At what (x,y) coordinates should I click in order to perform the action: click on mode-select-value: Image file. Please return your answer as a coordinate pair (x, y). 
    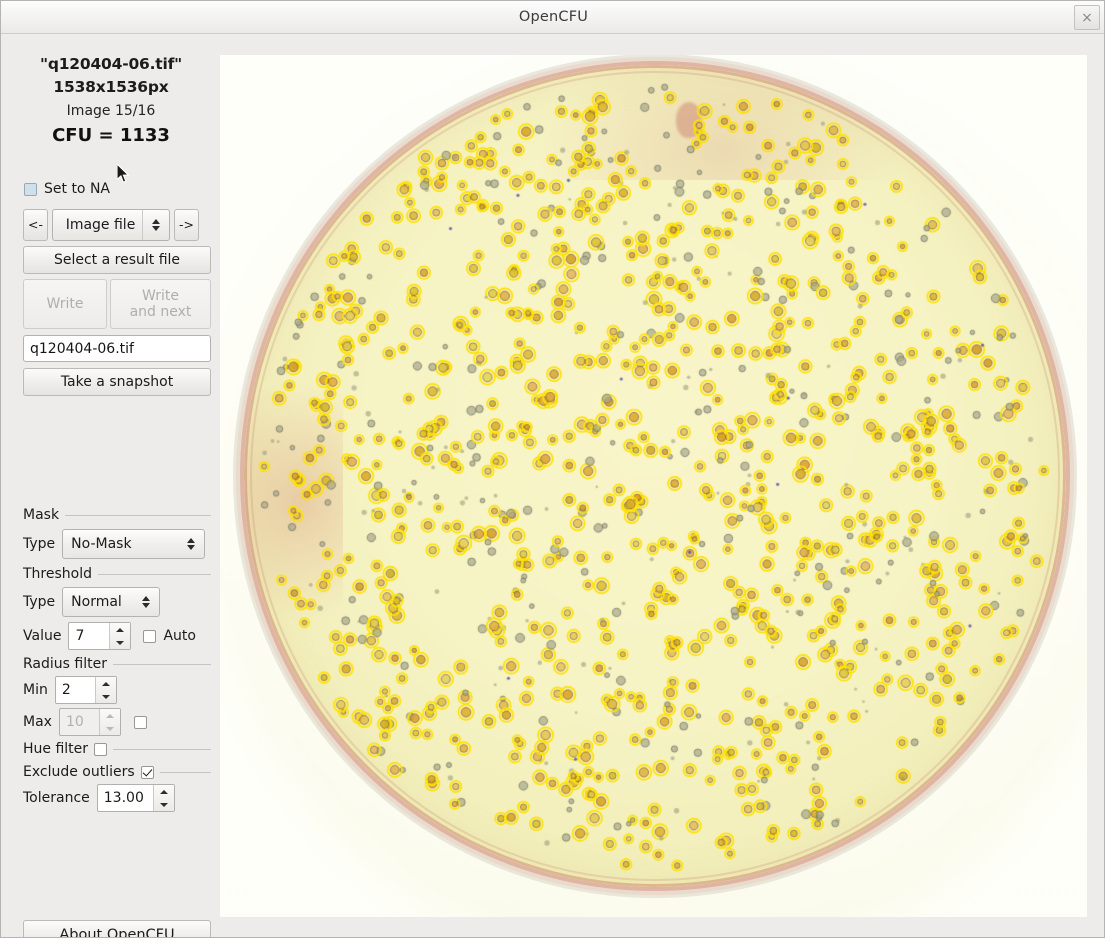
    Looking at the image, I should click on (100, 225).